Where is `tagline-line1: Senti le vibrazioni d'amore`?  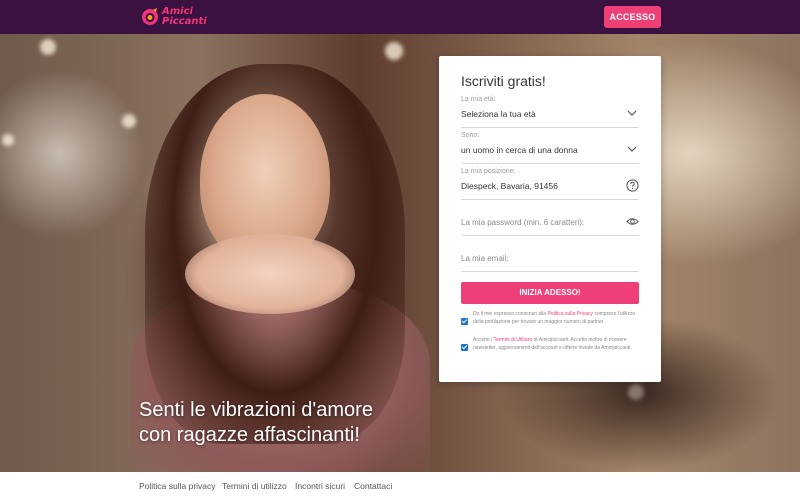 tagline-line1: Senti le vibrazioni d'amore is located at coordinates (256, 410).